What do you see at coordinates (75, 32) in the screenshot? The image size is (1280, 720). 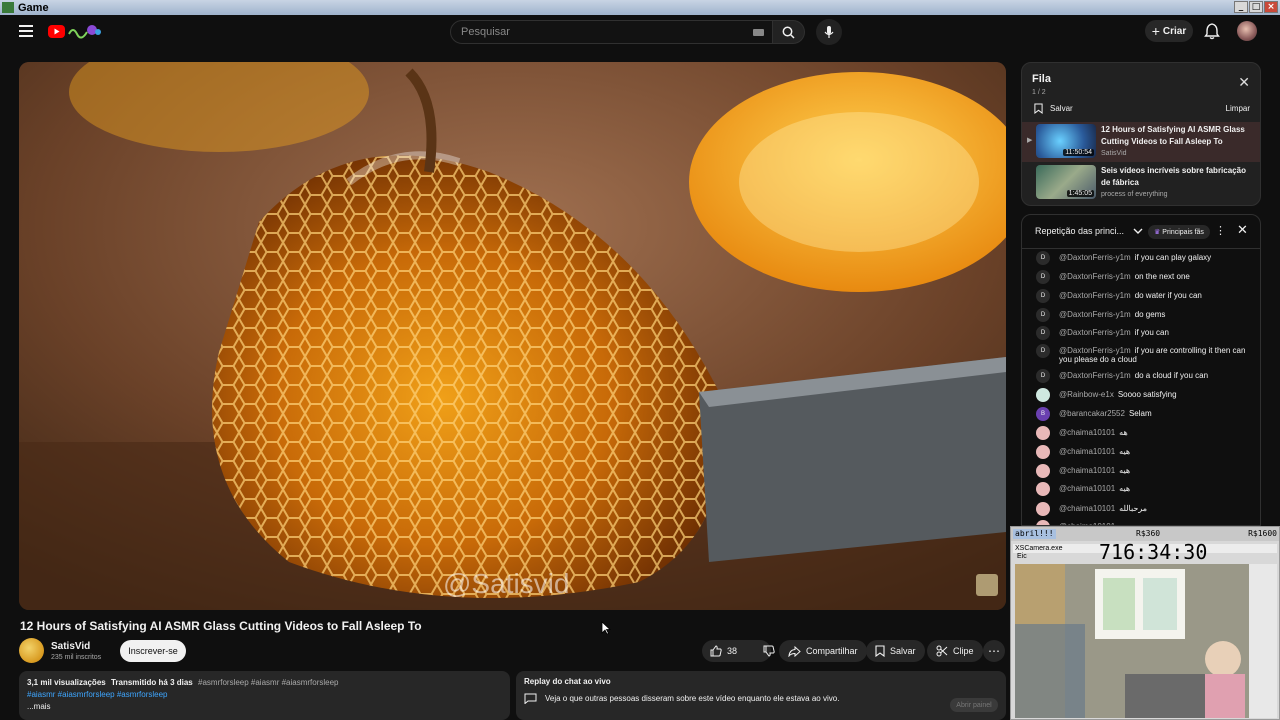 I see `youtube-logo` at bounding box center [75, 32].